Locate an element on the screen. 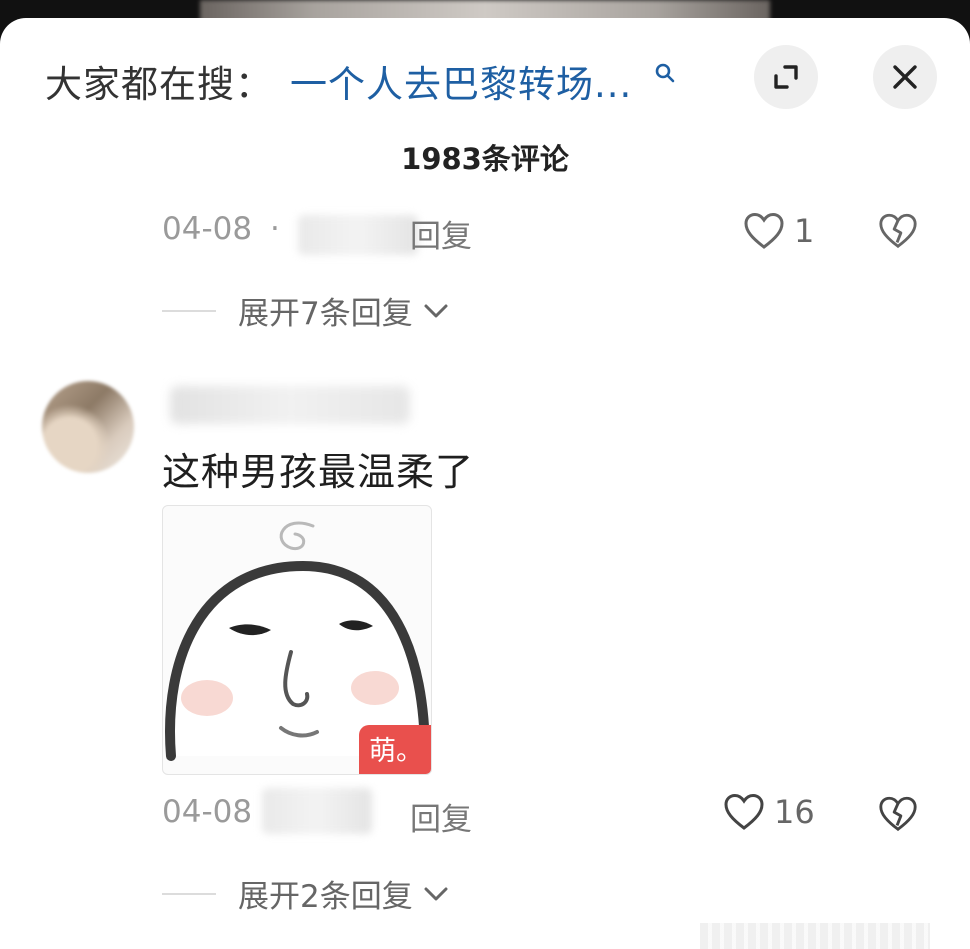 This screenshot has height=949, width=970. like-button: 1 is located at coordinates (778, 231).